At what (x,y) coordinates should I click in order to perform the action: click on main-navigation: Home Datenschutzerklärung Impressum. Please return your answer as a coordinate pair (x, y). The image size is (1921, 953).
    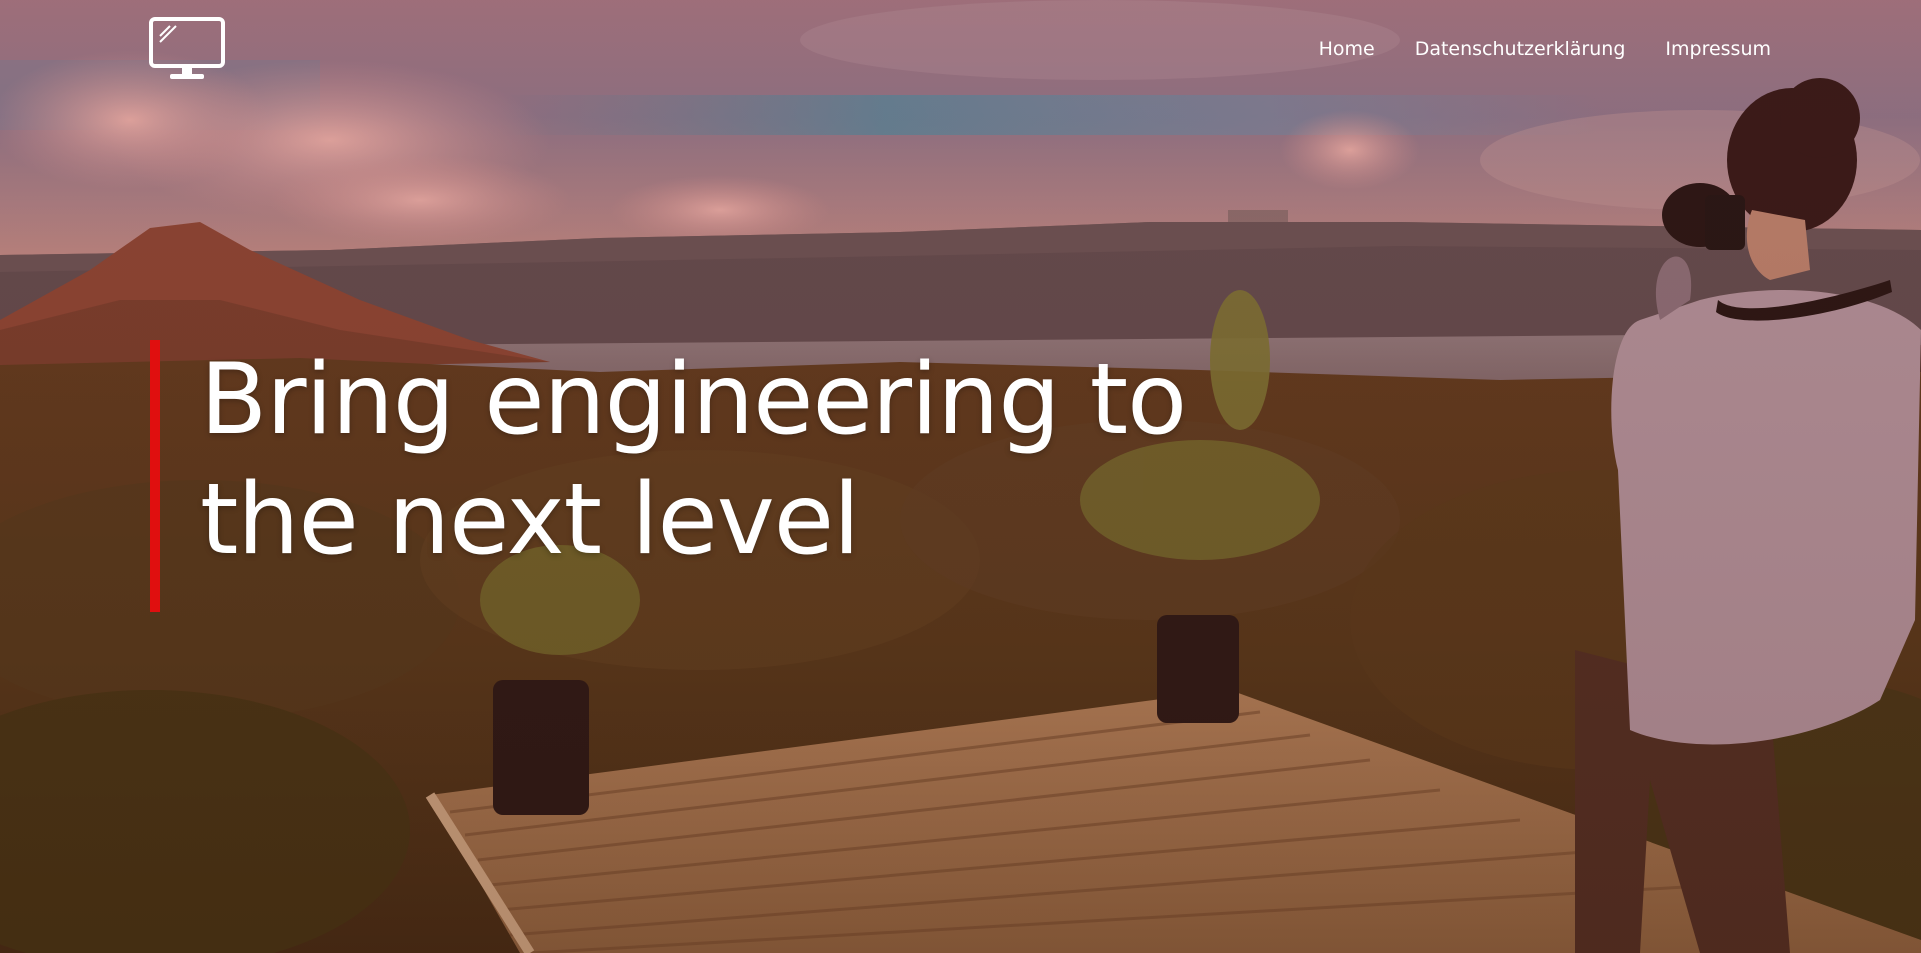
    Looking at the image, I should click on (1545, 49).